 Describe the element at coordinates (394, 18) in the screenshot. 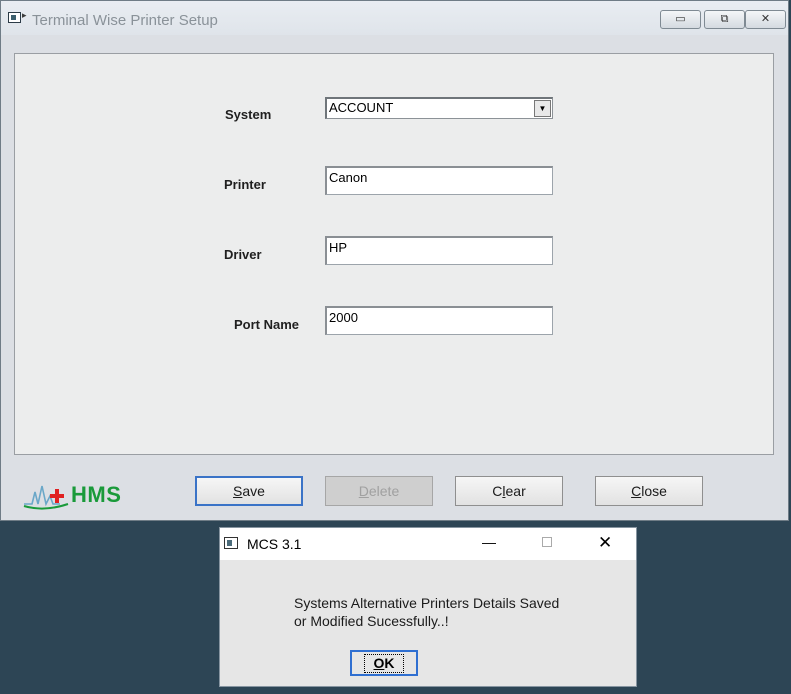

I see `title-bar: ▸ Terminal Wise Printer Setup ▭ ⧉ ✕` at that location.